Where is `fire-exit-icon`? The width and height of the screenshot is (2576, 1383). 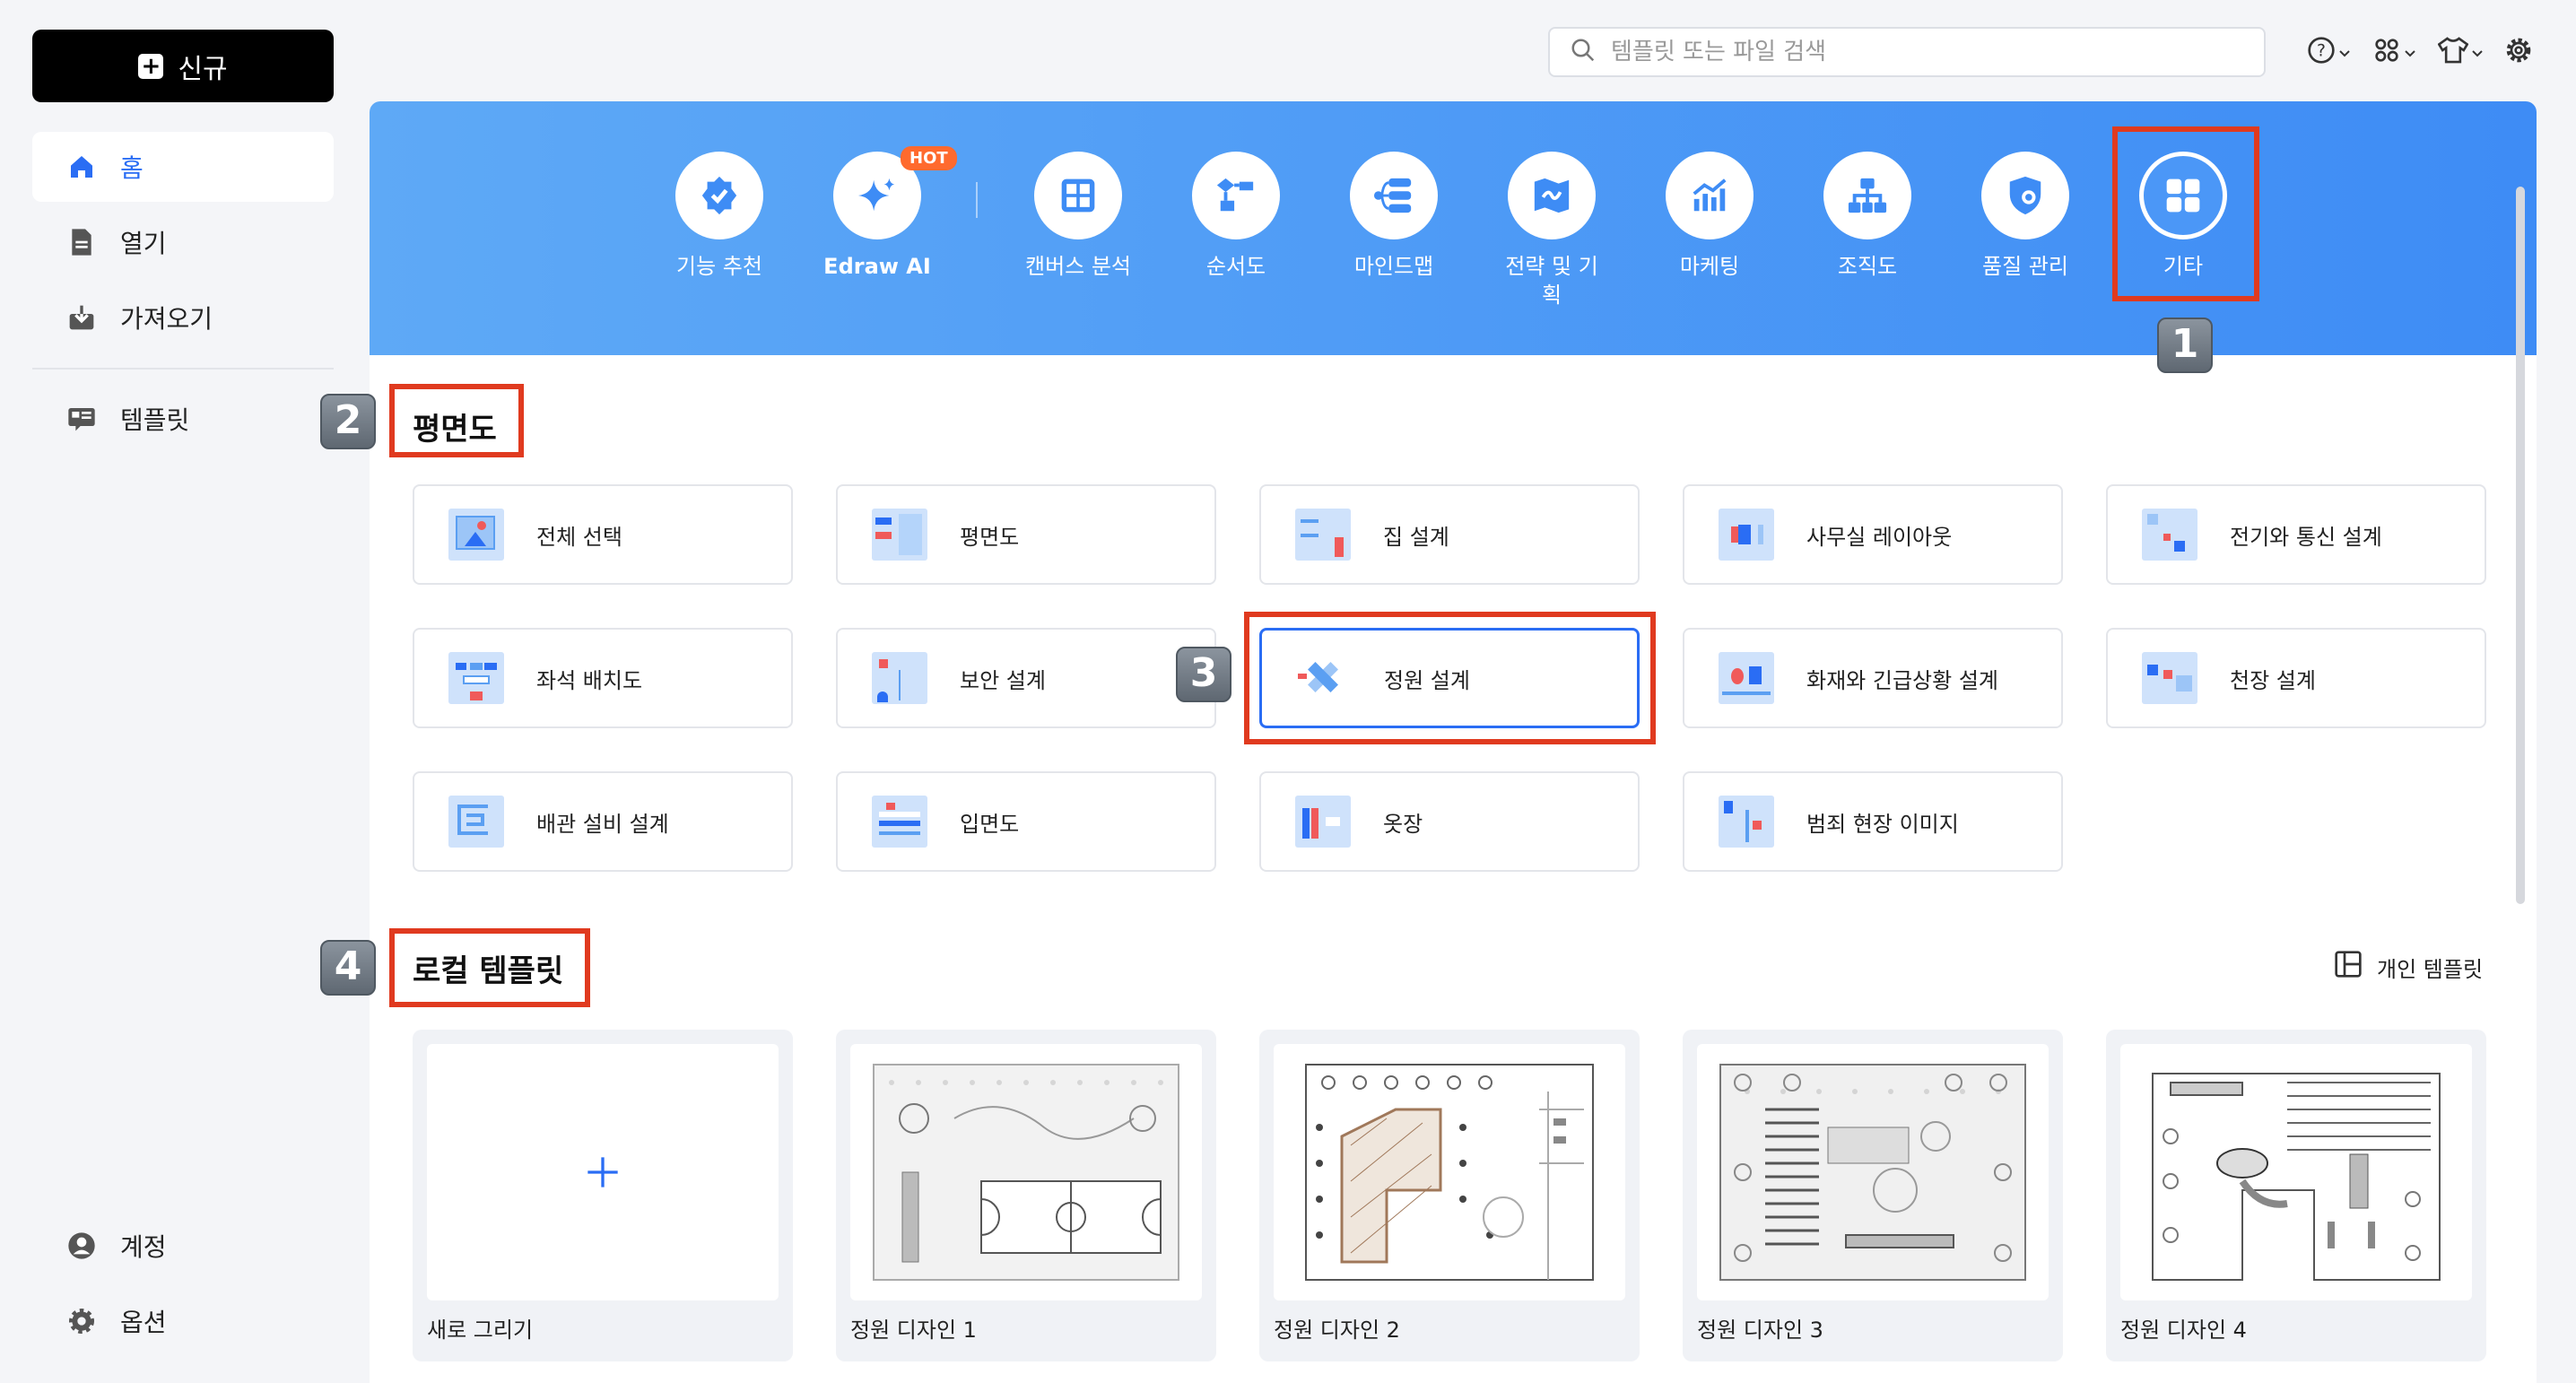
fire-exit-icon is located at coordinates (1746, 678).